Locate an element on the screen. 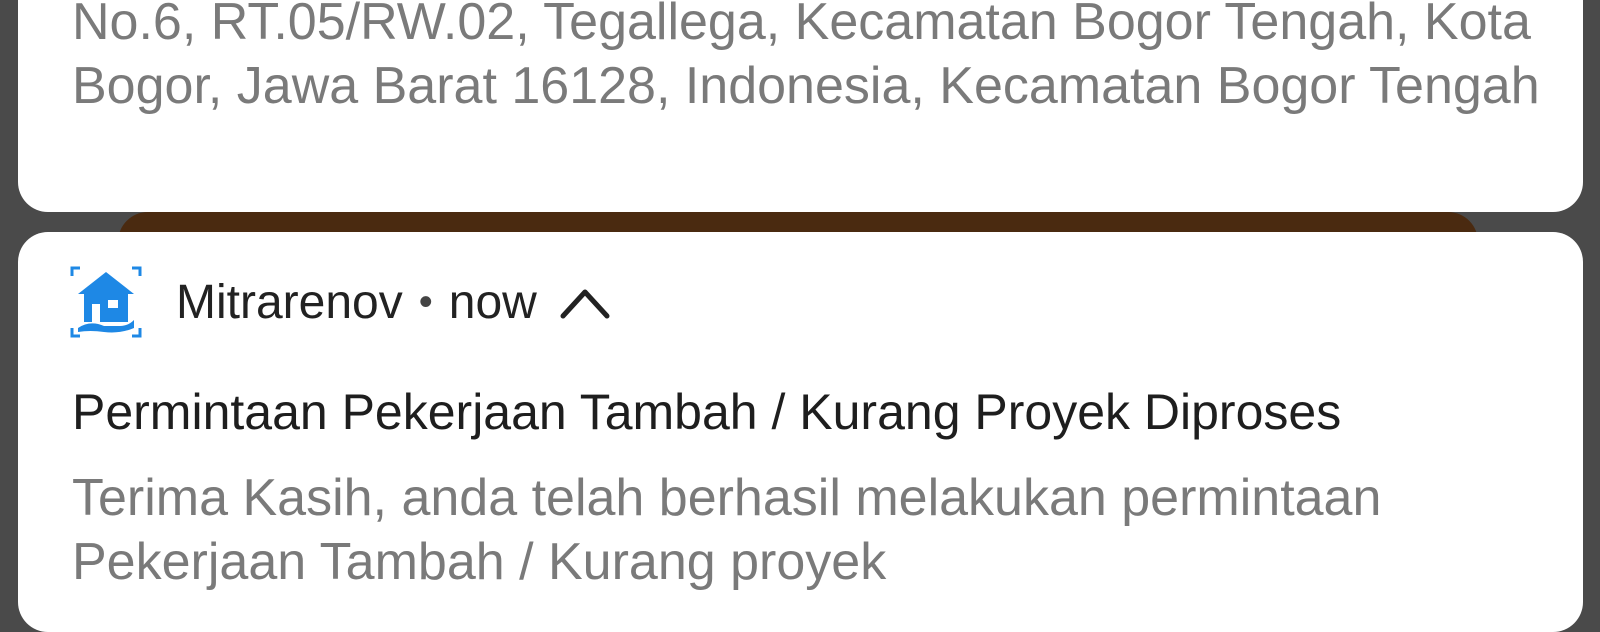 This screenshot has width=1600, height=632. notification-header: Mitrarenov • now is located at coordinates (394, 302).